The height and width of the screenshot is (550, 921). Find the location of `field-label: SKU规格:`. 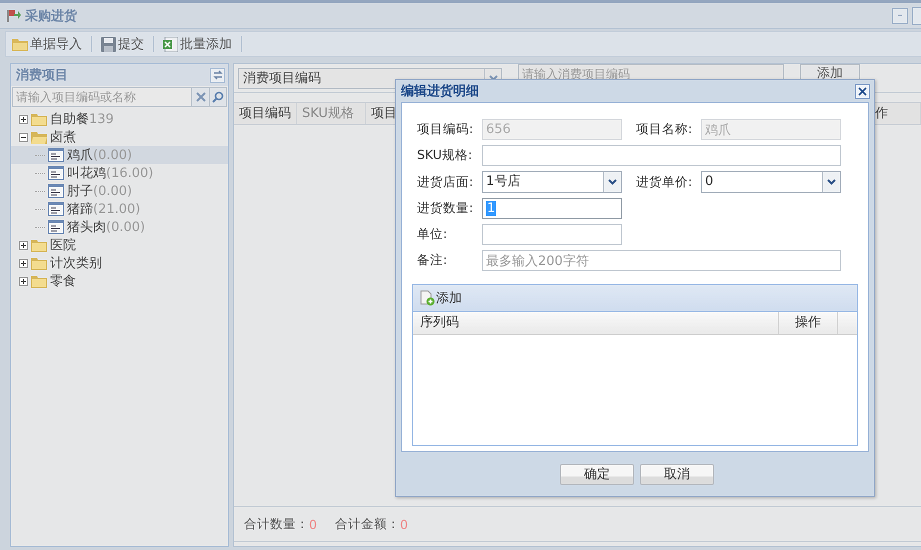

field-label: SKU规格: is located at coordinates (445, 155).